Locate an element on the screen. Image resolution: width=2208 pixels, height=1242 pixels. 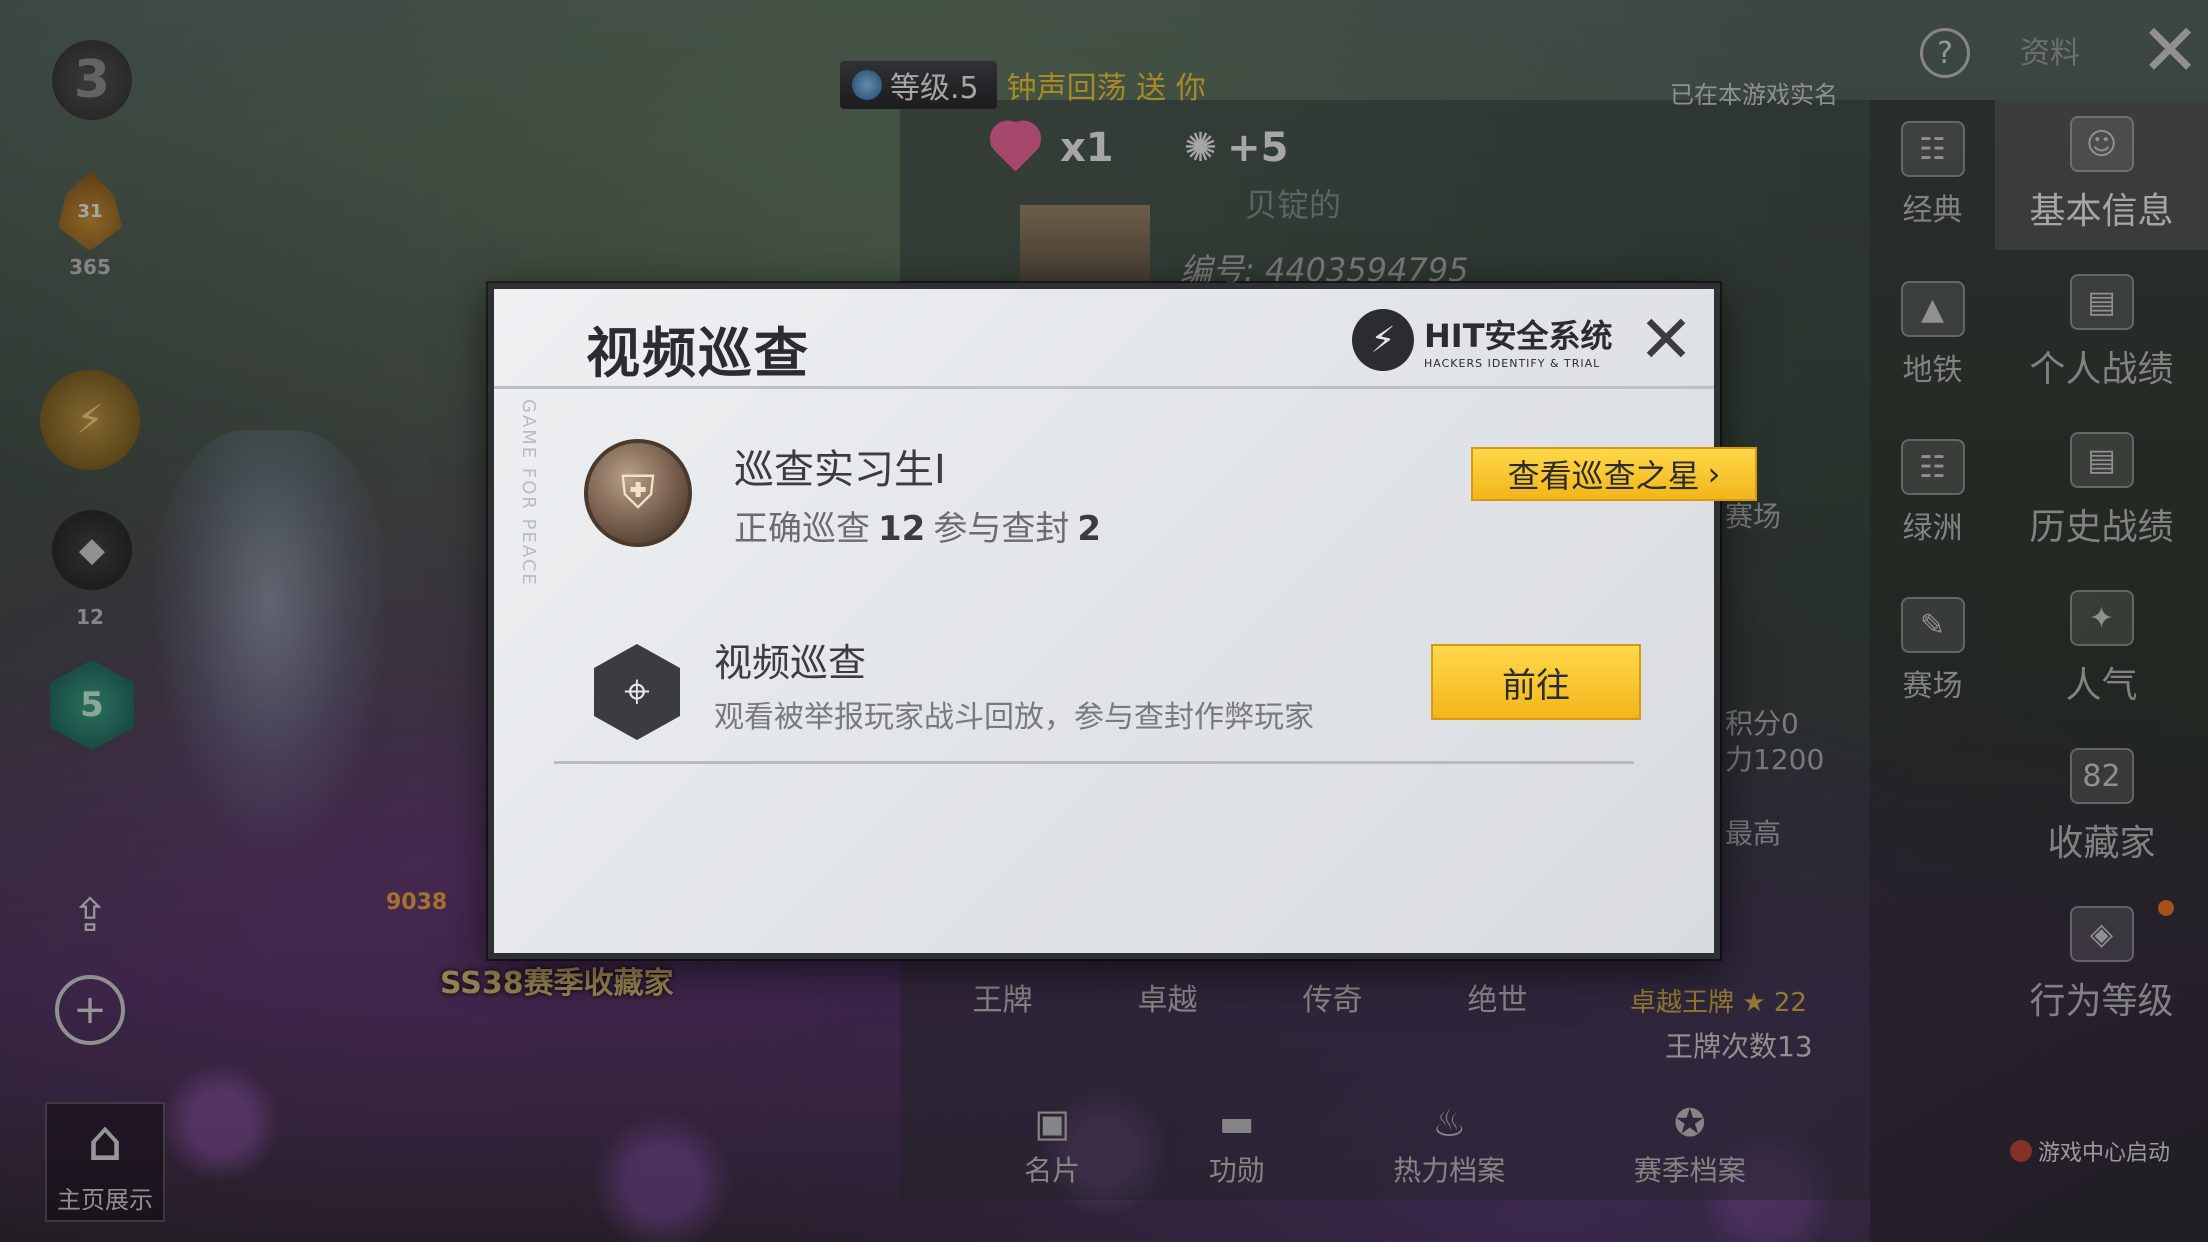
view-patrol-star-button: 查看巡查之星 › is located at coordinates (1614, 474).